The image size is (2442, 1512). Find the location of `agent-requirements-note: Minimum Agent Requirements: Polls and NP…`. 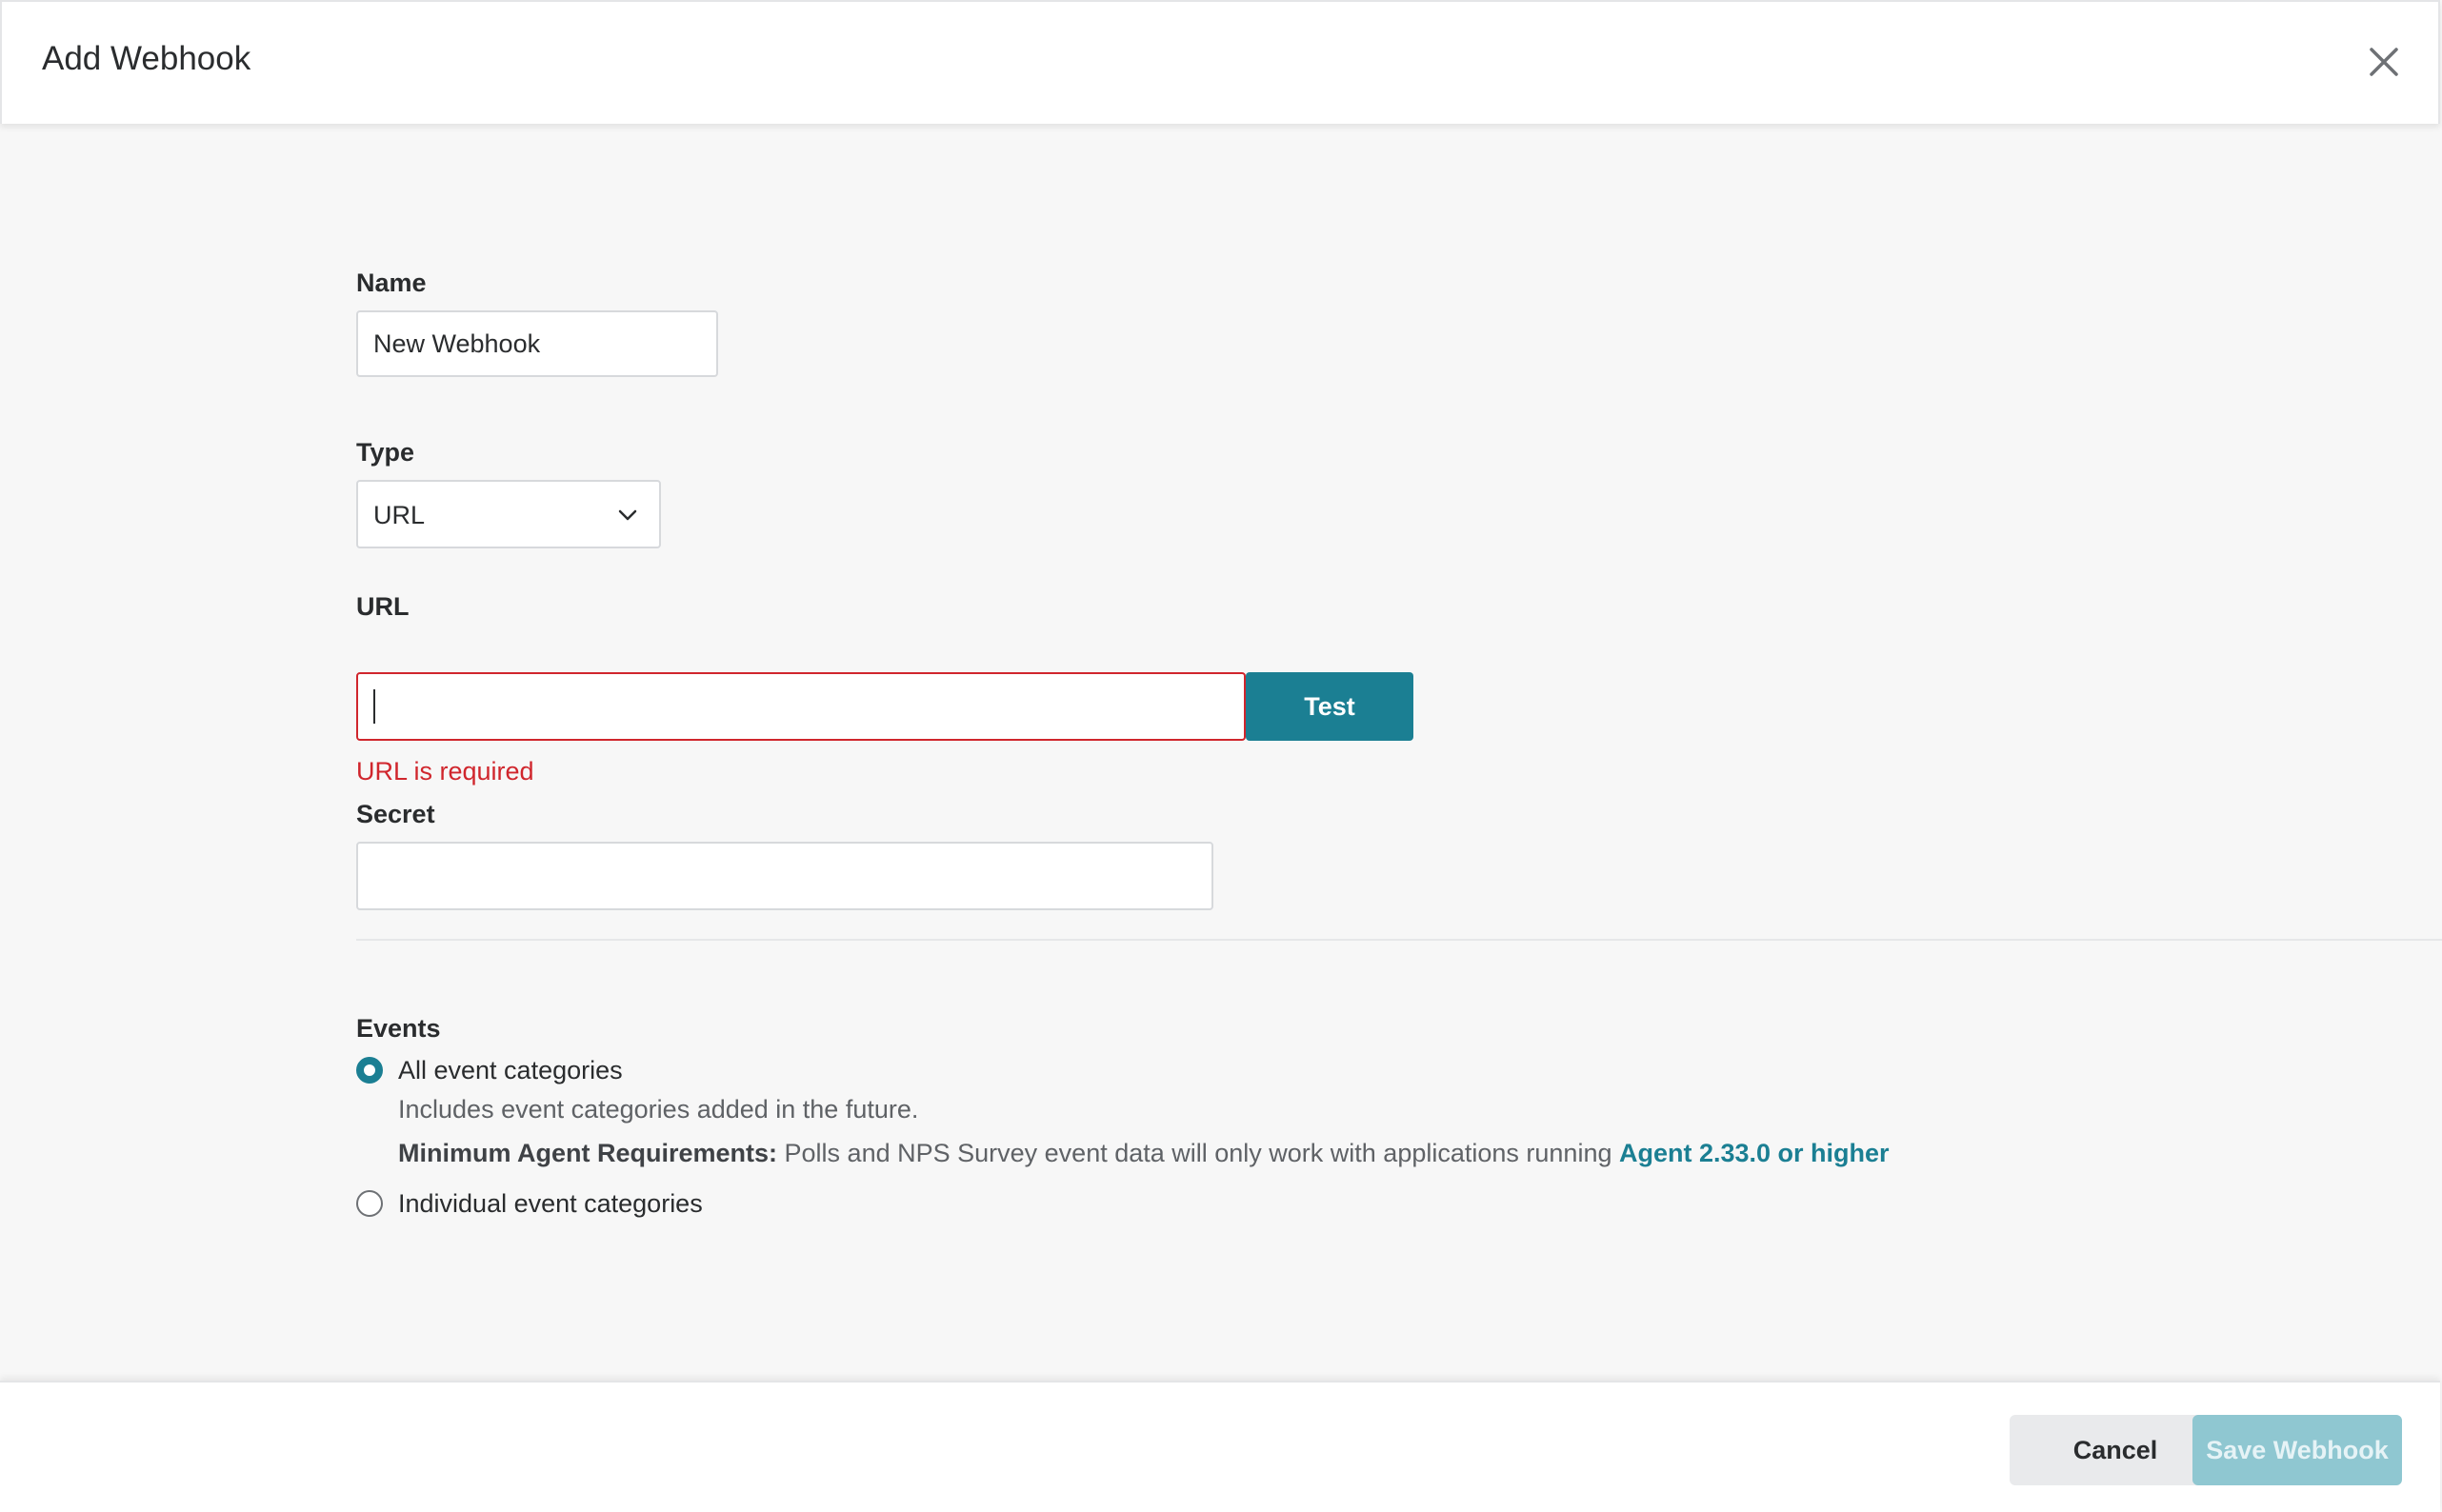

agent-requirements-note: Minimum Agent Requirements: Polls and NP… is located at coordinates (1144, 1153).